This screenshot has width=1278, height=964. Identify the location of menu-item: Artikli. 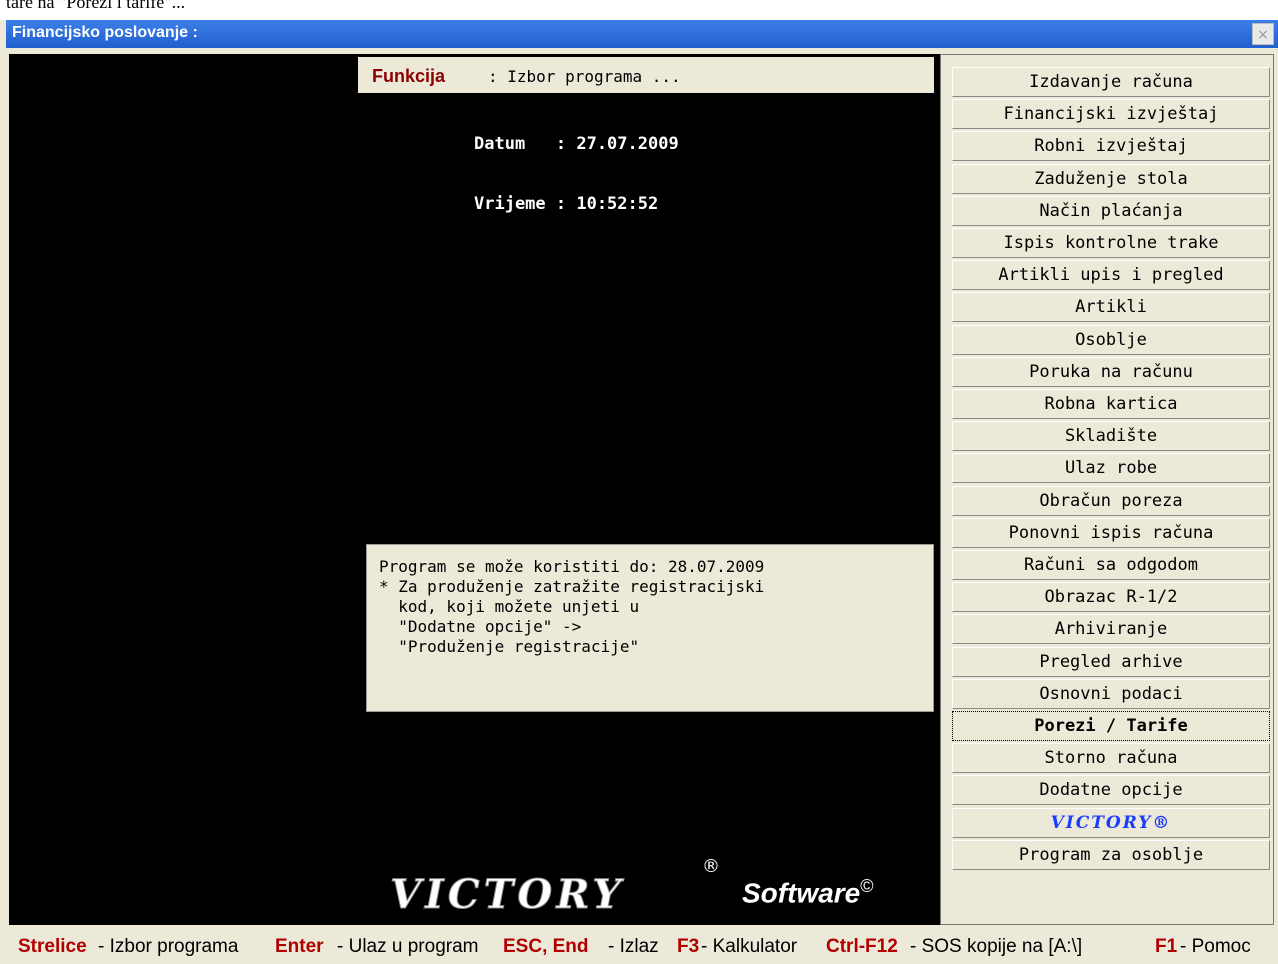
(1111, 307).